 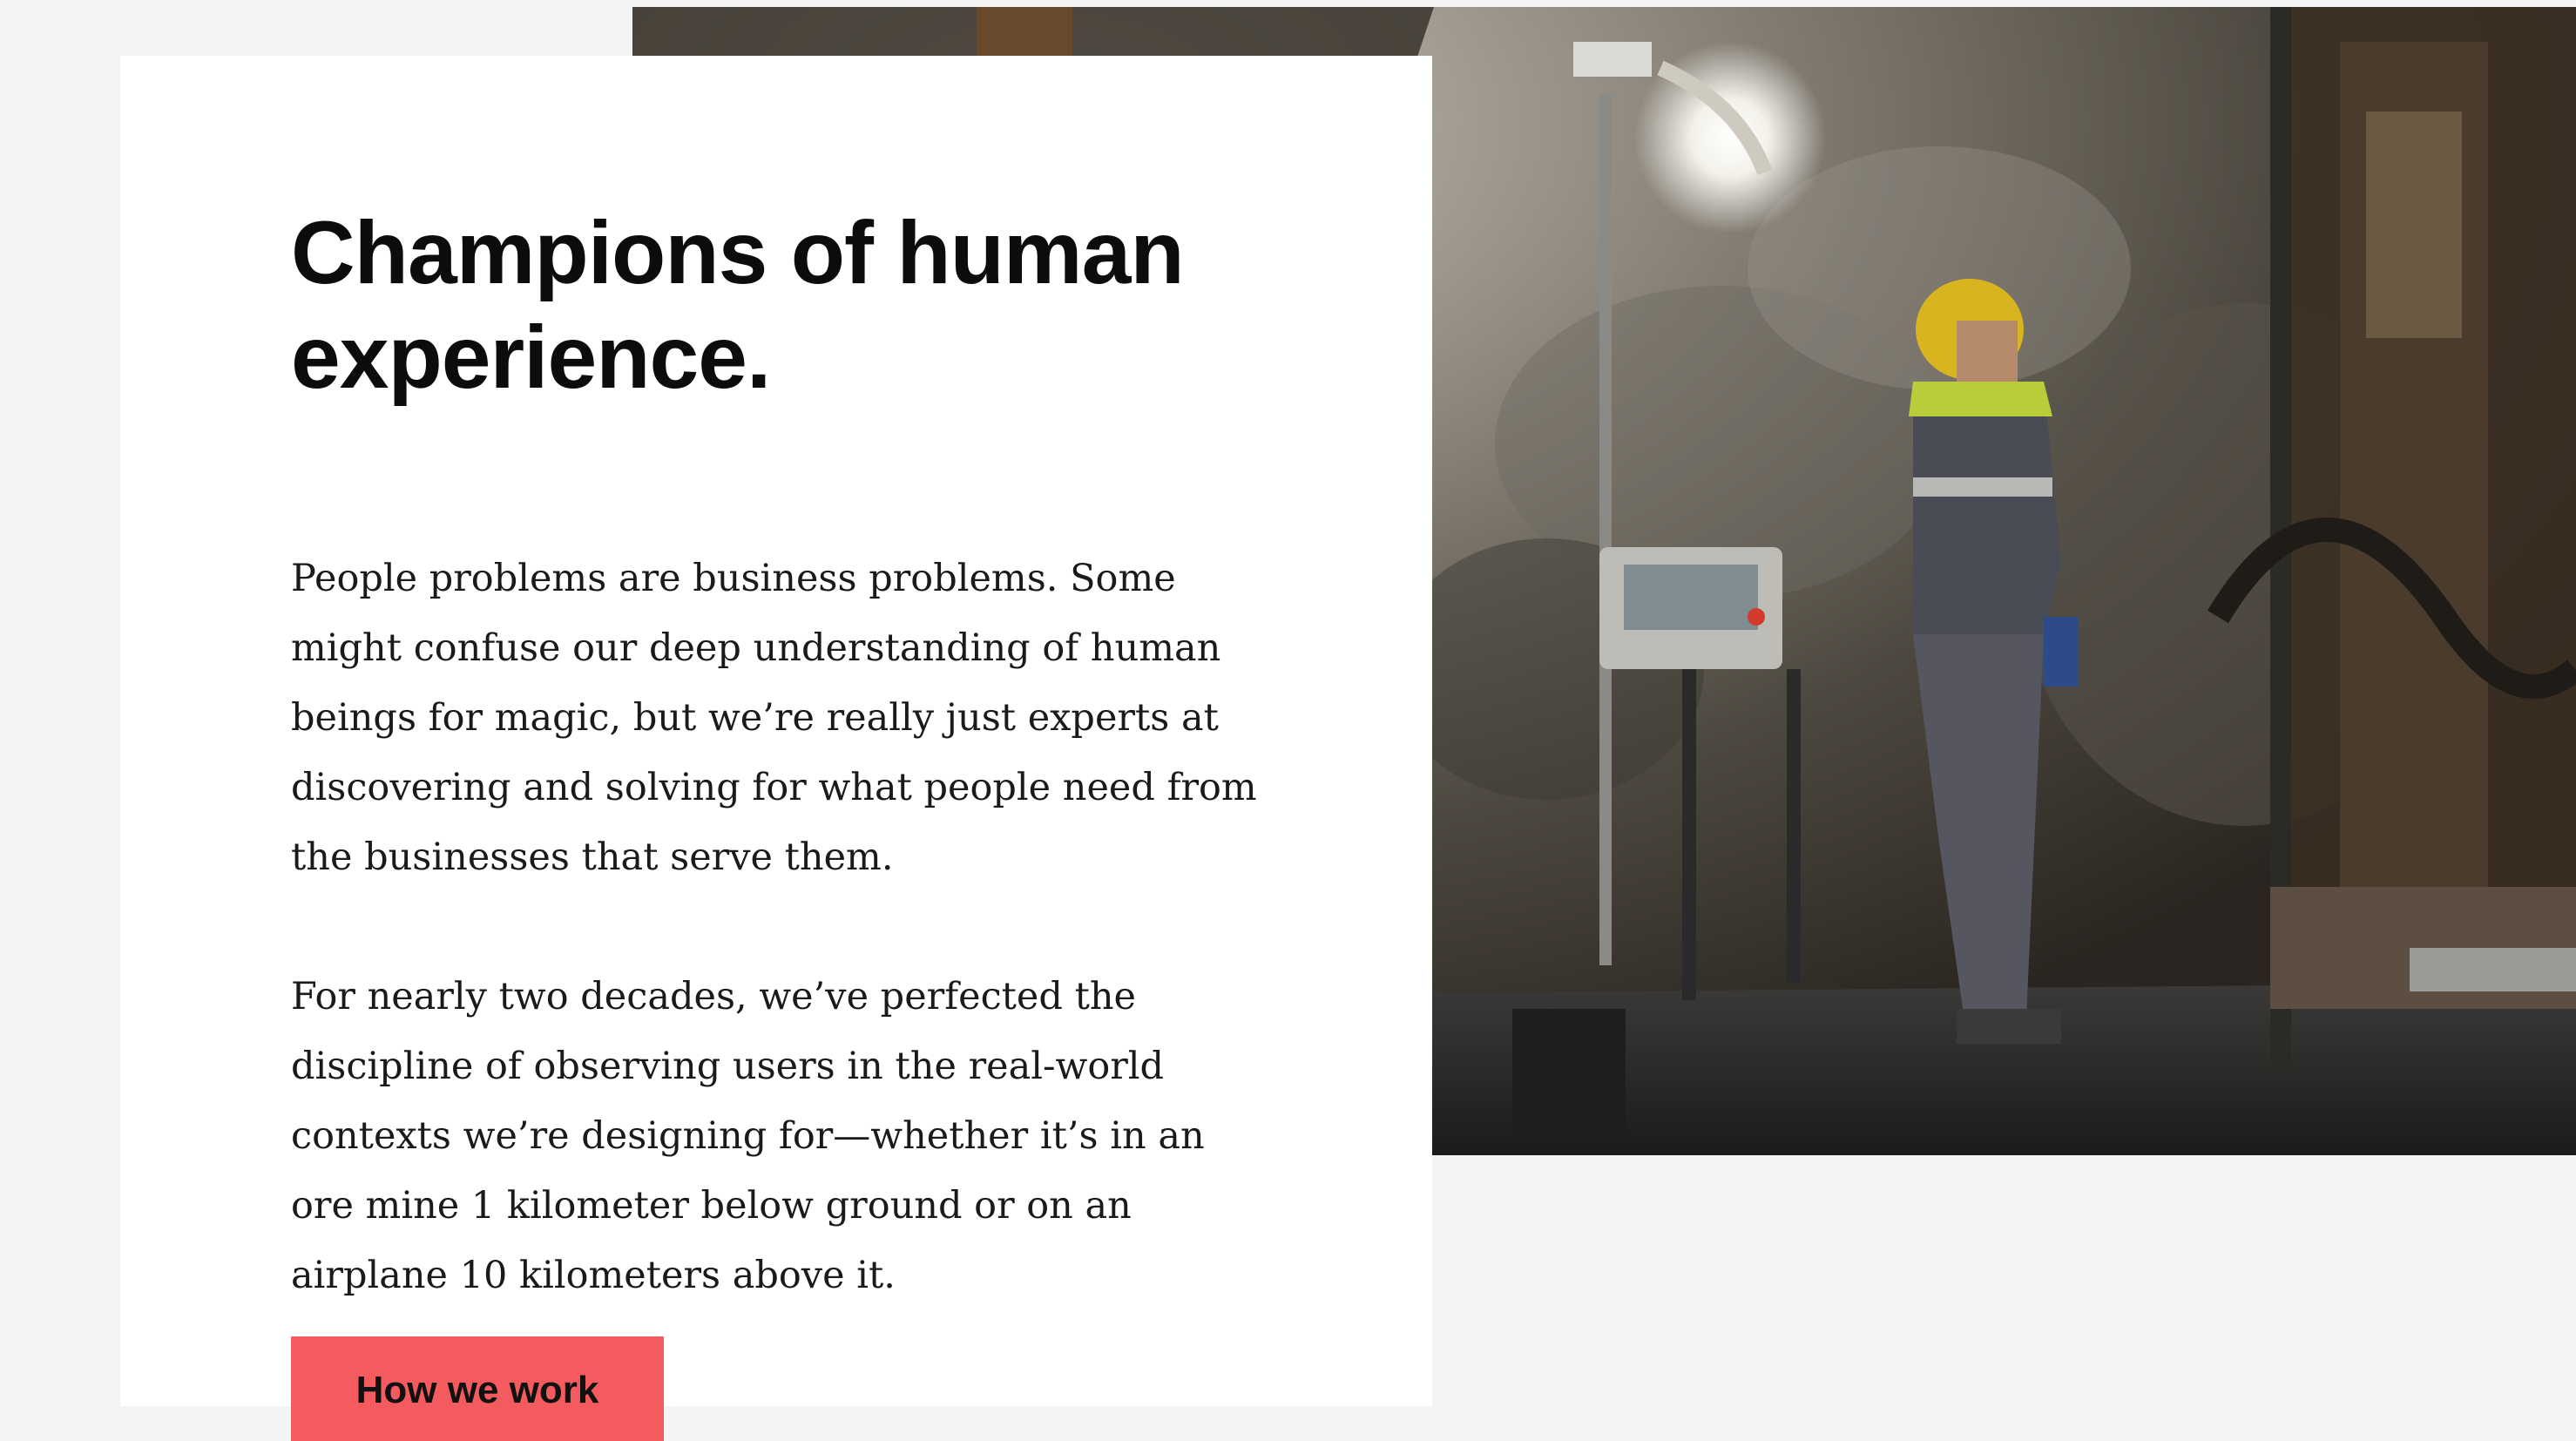 What do you see at coordinates (738, 305) in the screenshot?
I see `page-title: Champions of human experience.` at bounding box center [738, 305].